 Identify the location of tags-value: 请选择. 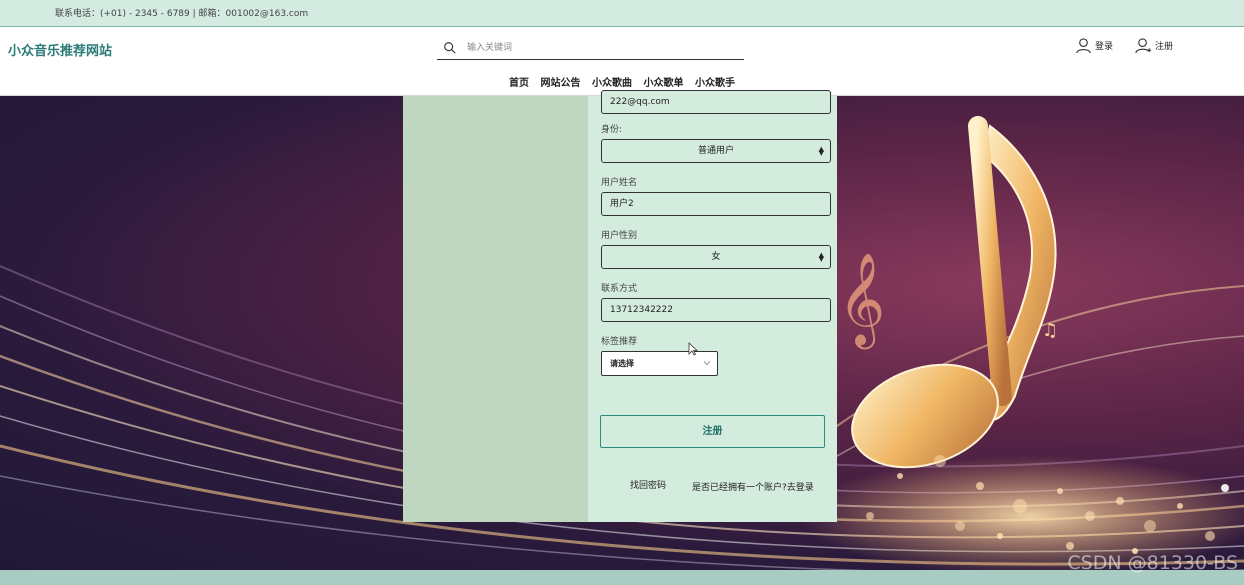
(622, 363).